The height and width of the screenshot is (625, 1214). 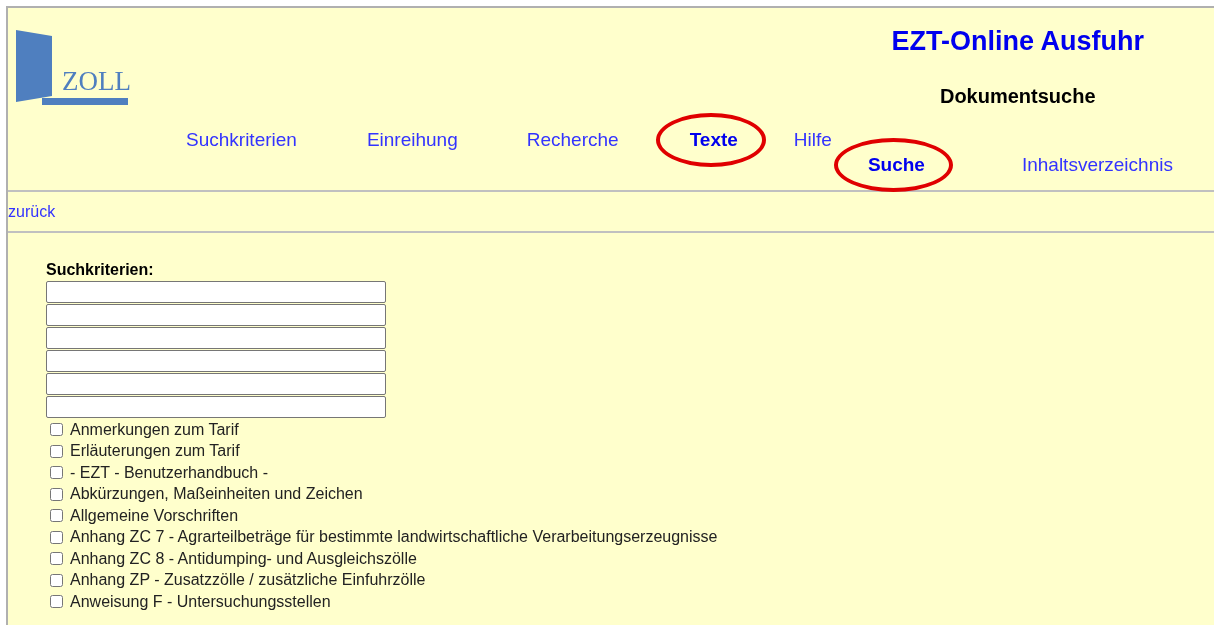 What do you see at coordinates (32, 211) in the screenshot?
I see `back-link: zurück` at bounding box center [32, 211].